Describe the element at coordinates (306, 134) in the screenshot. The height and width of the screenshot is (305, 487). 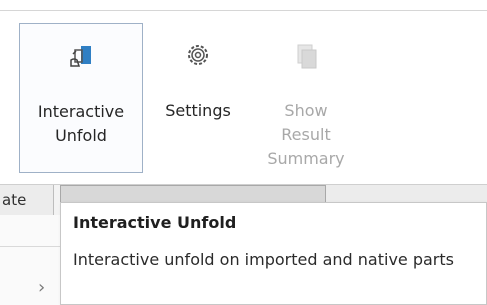
I see `show-result-summary-label: Show Result Summary` at that location.